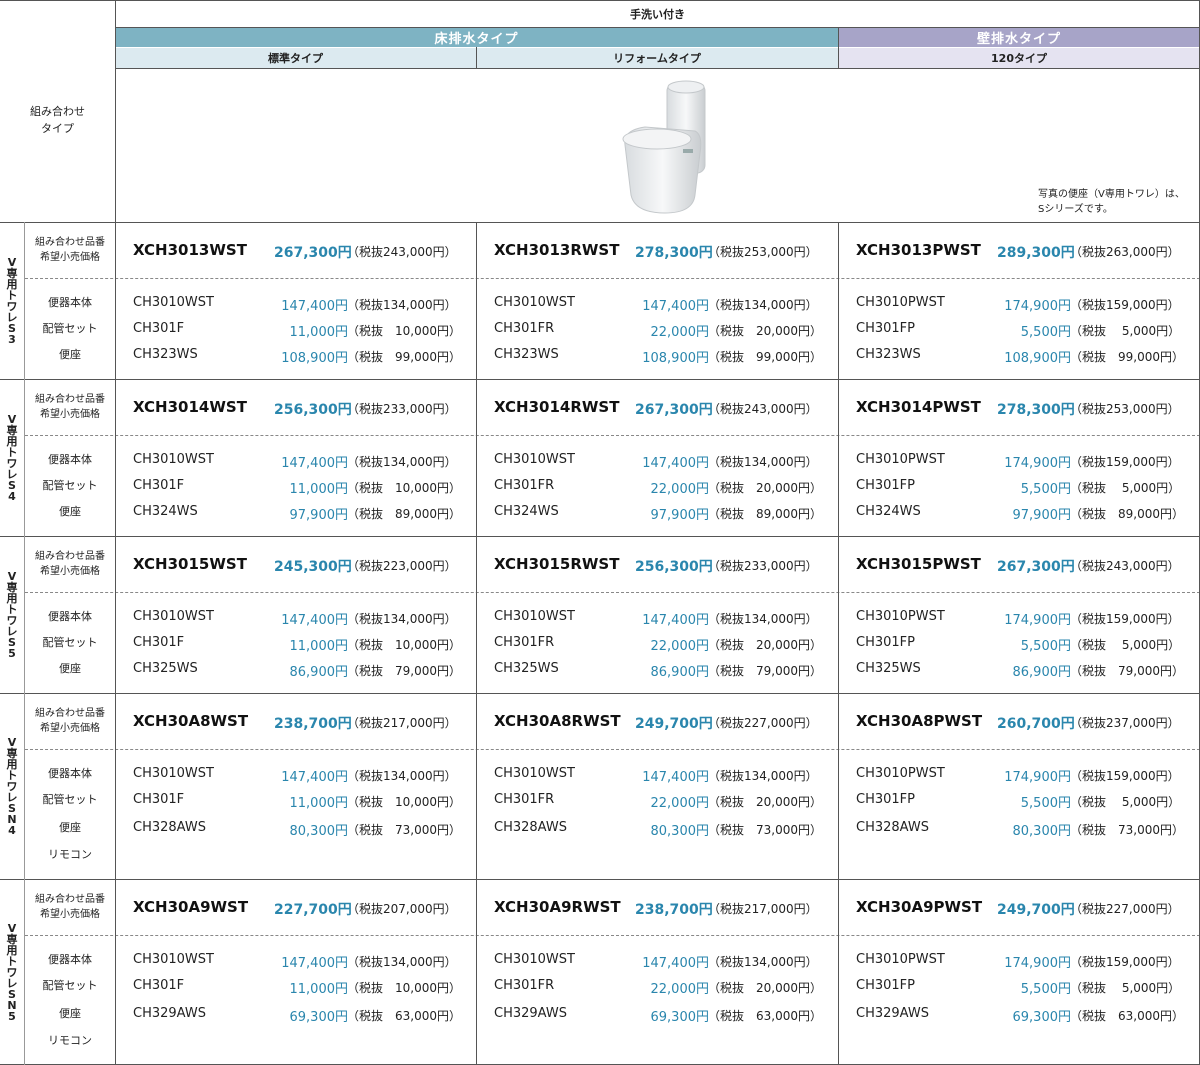 This screenshot has height=1065, width=1200. Describe the element at coordinates (557, 721) in the screenshot. I see `combo-code: XCH30A8RWST` at that location.